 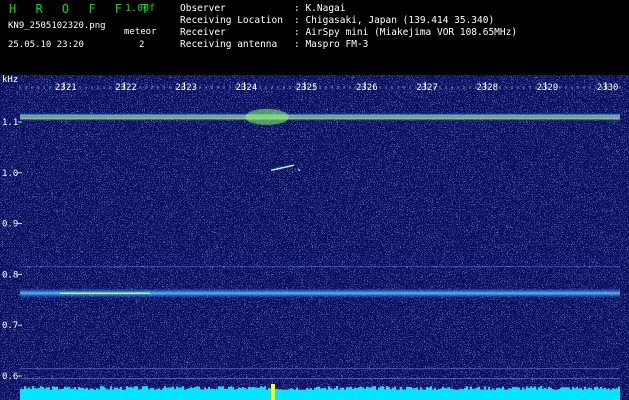 I want to click on observer-label: Observer, so click(x=203, y=8).